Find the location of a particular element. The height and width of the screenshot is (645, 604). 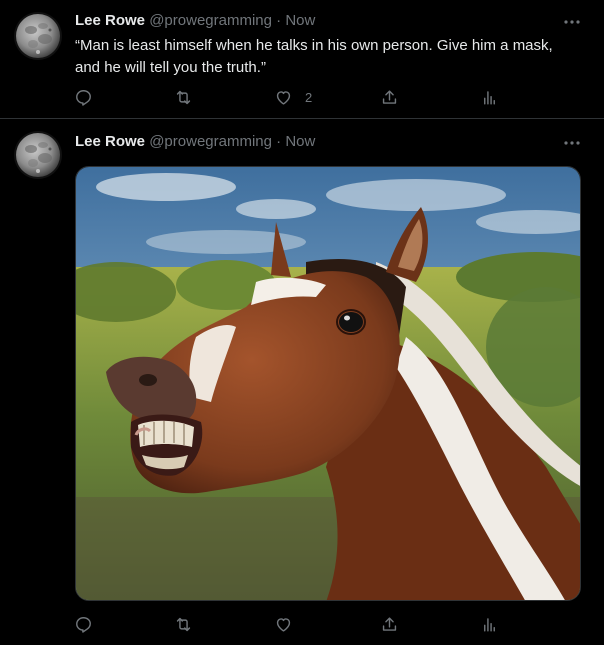

like-button: 2 is located at coordinates (293, 97).